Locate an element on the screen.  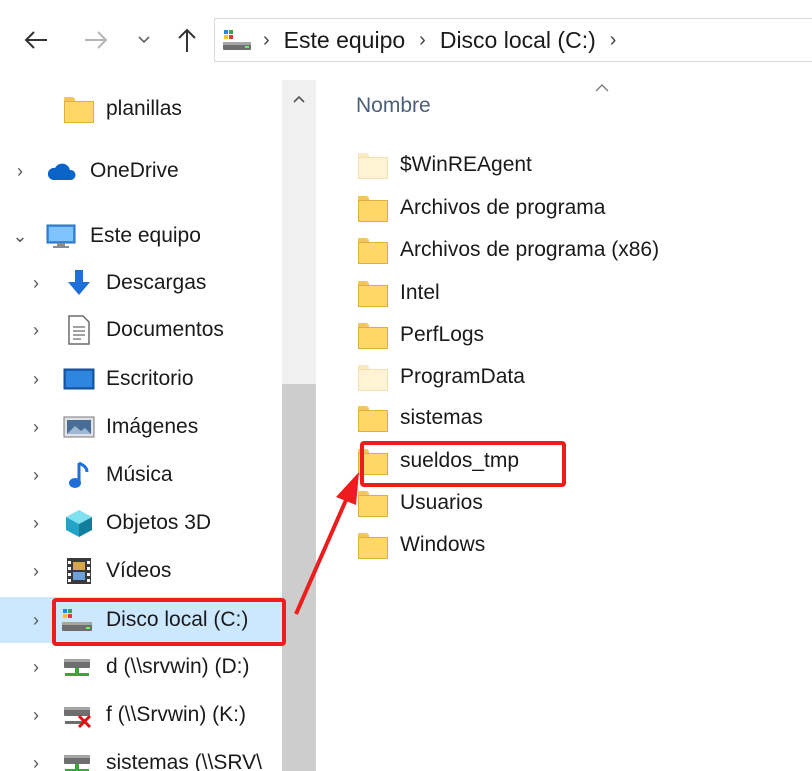
nav-item-objetos-3d: › Objetos 3D is located at coordinates (141, 523).